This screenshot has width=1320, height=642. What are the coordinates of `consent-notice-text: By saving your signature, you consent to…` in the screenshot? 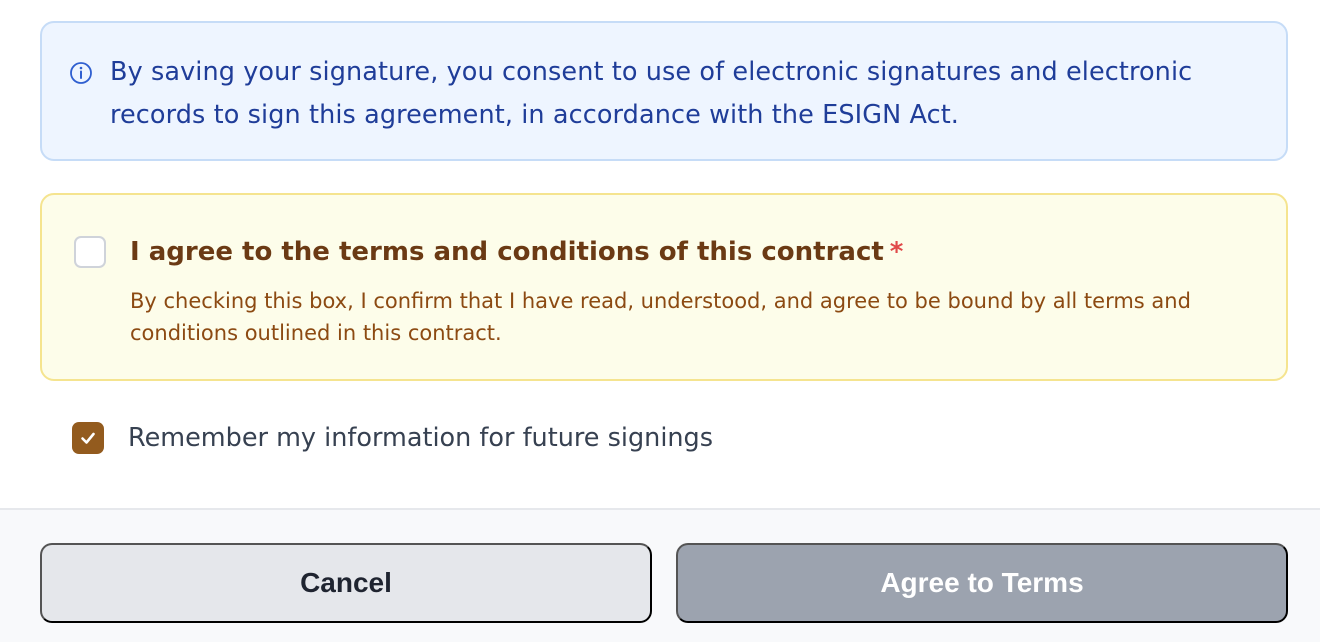 It's located at (651, 93).